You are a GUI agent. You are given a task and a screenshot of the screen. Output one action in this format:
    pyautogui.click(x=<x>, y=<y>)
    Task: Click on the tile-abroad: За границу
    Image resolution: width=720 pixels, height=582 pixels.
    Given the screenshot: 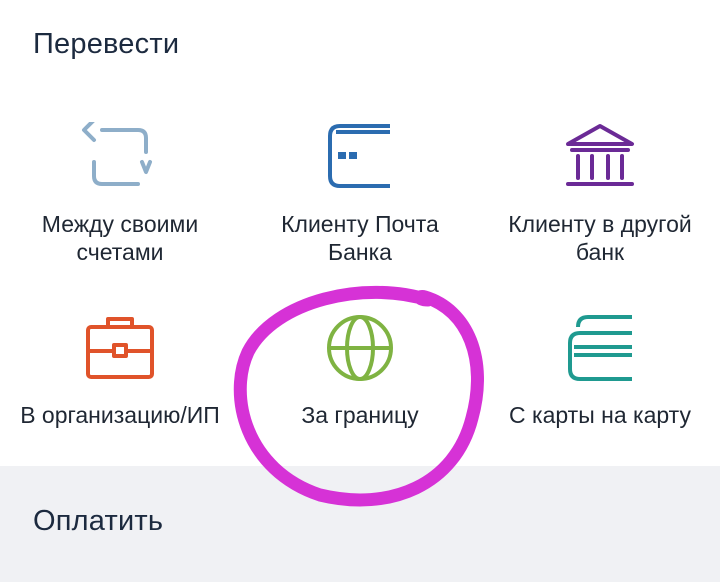 What is the action you would take?
    pyautogui.click(x=360, y=375)
    